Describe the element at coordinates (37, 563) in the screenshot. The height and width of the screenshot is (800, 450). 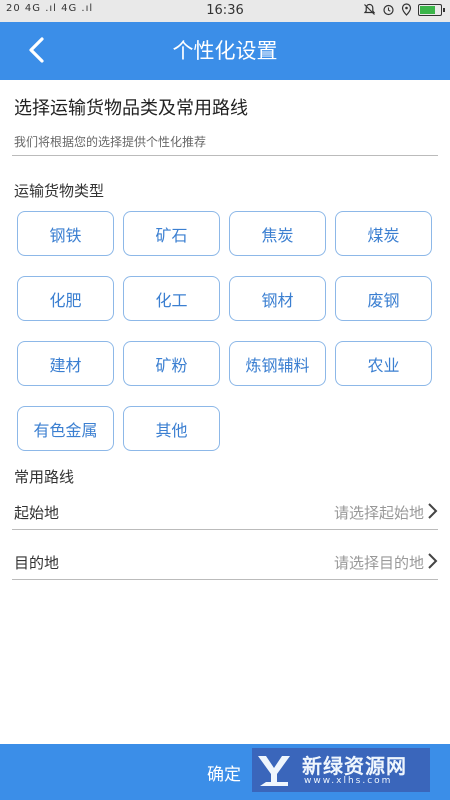
I see `destination-label: 目的地` at that location.